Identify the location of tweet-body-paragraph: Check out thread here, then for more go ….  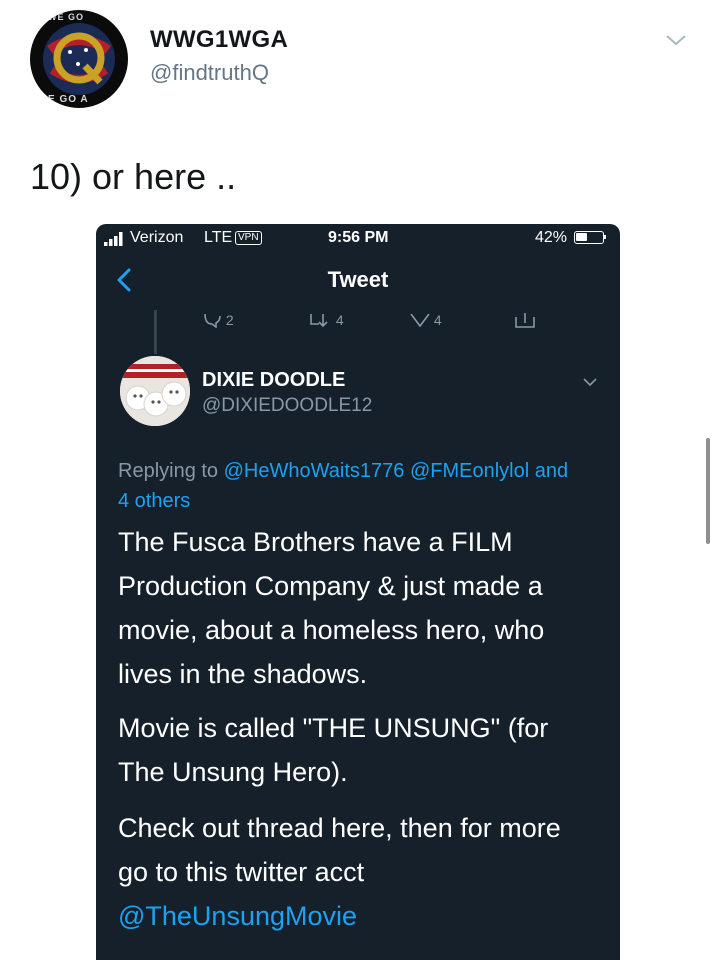
(358, 872).